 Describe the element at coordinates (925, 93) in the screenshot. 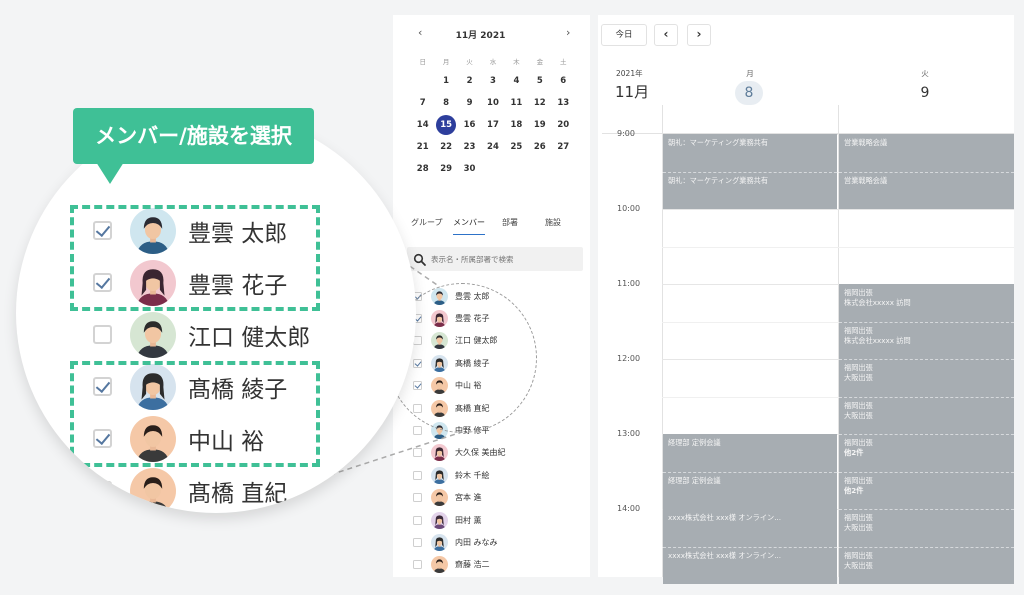

I see `day-header-date: 9` at that location.